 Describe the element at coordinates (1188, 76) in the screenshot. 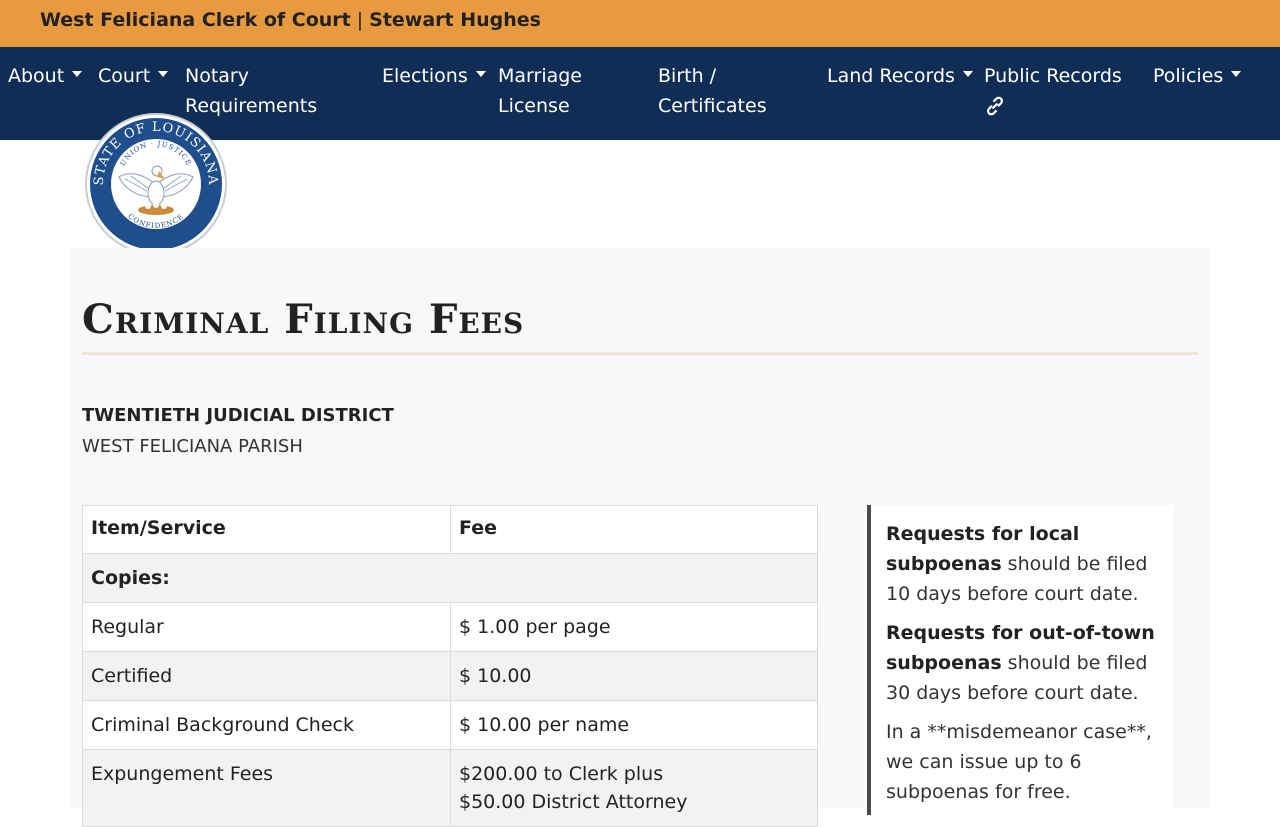

I see `nav-policies-label: Policies` at that location.